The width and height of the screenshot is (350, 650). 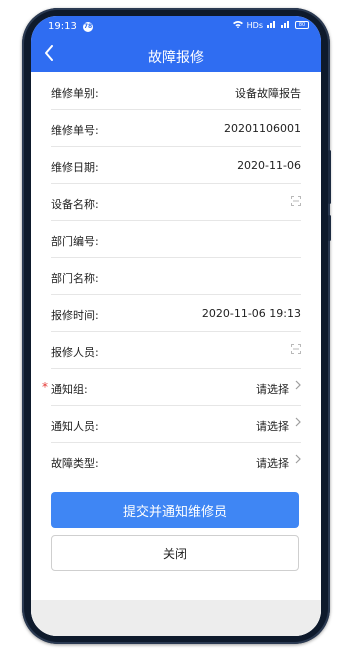 What do you see at coordinates (75, 241) in the screenshot?
I see `field-label: 部门编号:` at bounding box center [75, 241].